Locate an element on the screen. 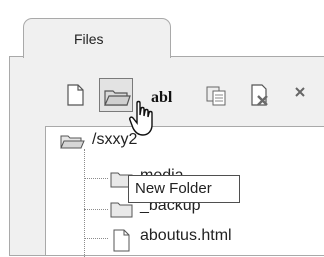 This screenshot has height=257, width=324. copy-icon is located at coordinates (216, 96).